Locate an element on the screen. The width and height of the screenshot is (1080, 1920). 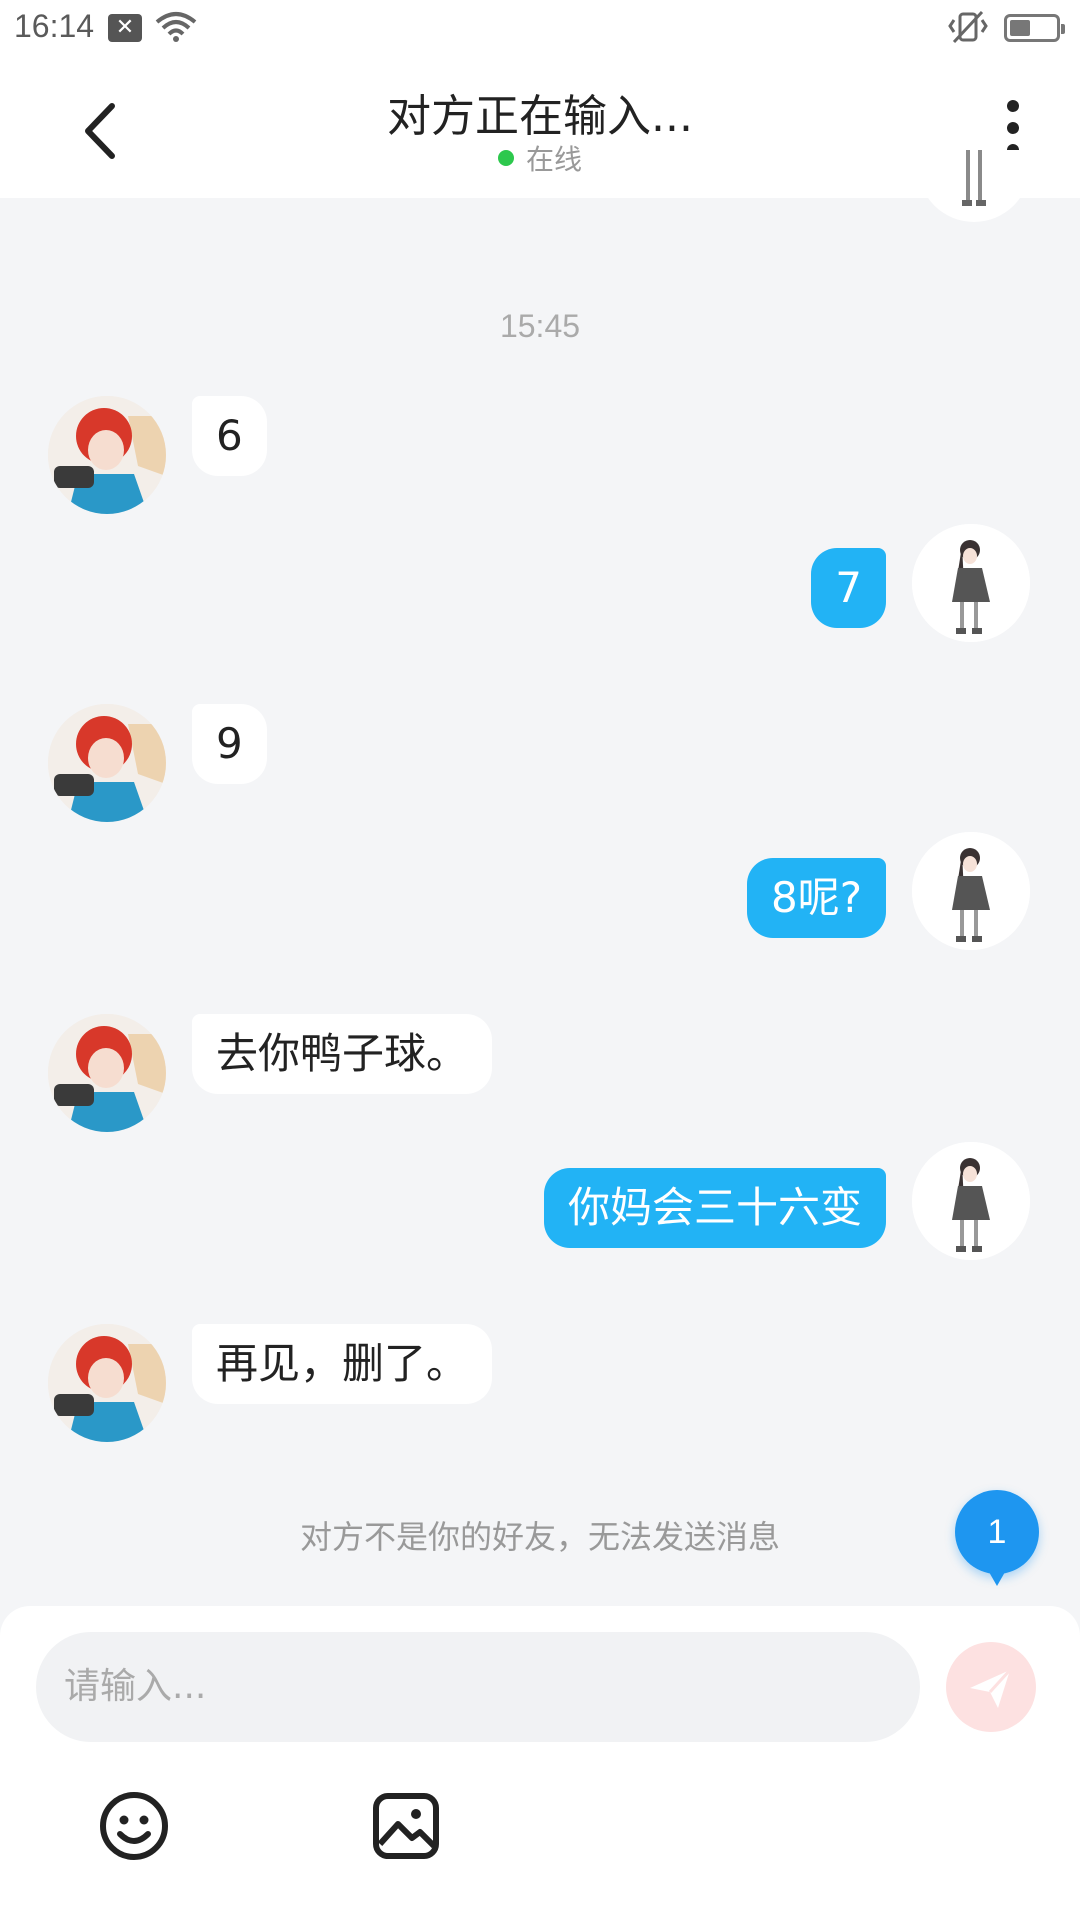
avatar-partial is located at coordinates (974, 186).